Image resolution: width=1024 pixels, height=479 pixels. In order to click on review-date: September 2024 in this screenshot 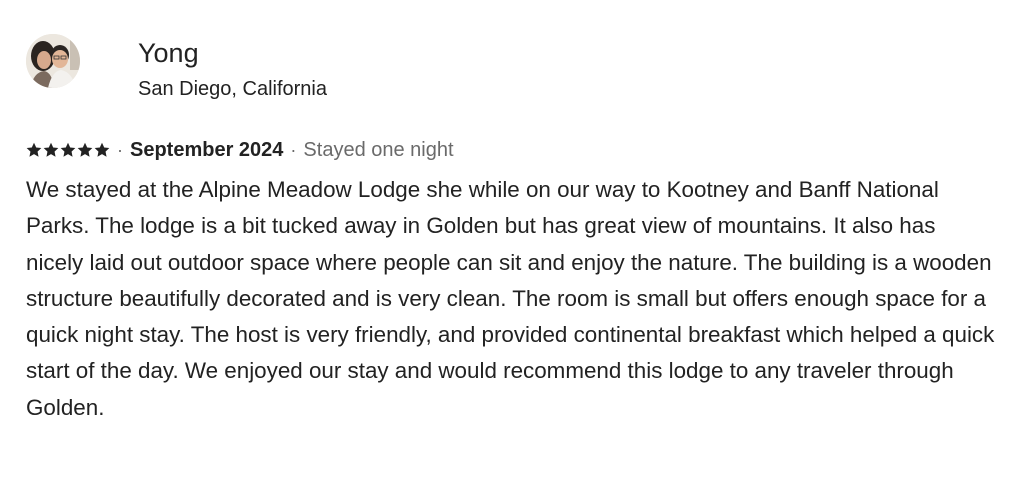, I will do `click(207, 150)`.